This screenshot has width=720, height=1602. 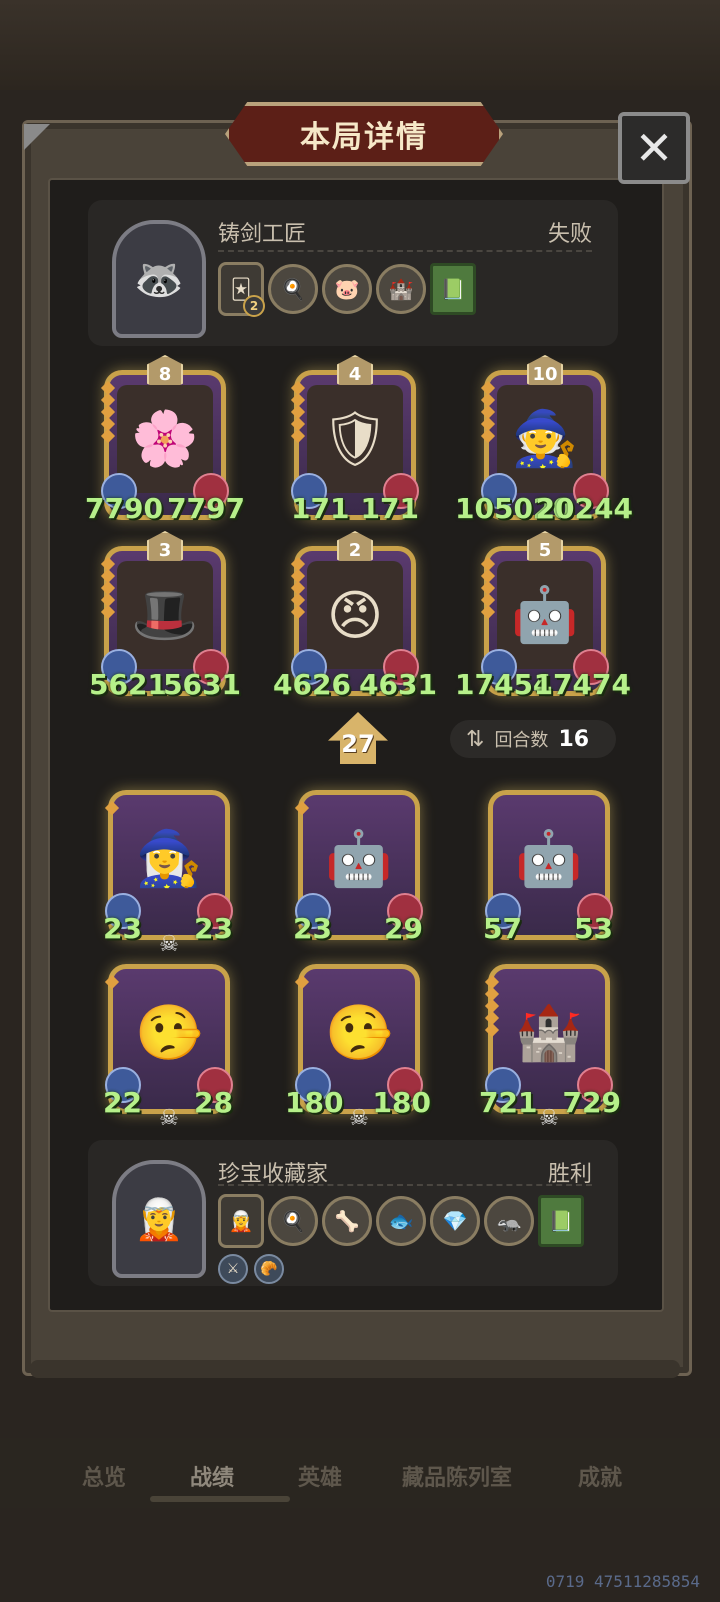 What do you see at coordinates (262, 234) in the screenshot?
I see `opponent-name: 铸剑工匠` at bounding box center [262, 234].